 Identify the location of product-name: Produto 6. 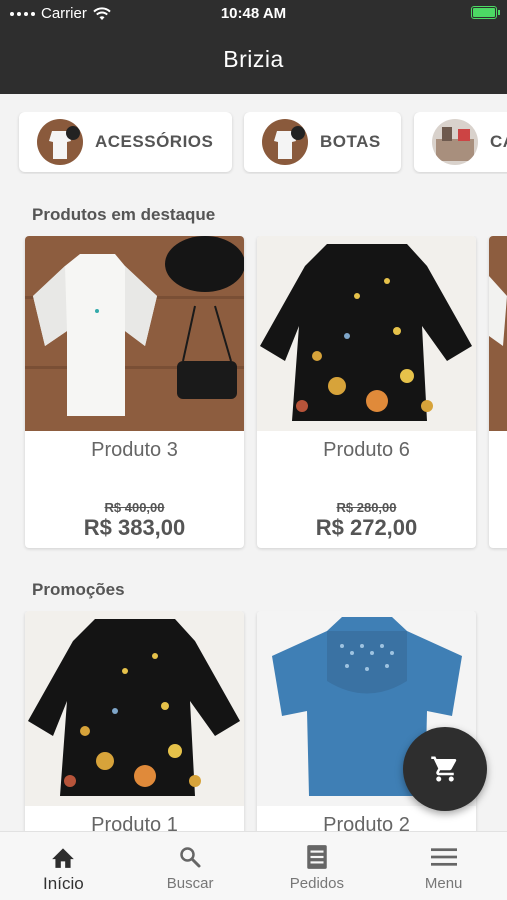
(366, 450).